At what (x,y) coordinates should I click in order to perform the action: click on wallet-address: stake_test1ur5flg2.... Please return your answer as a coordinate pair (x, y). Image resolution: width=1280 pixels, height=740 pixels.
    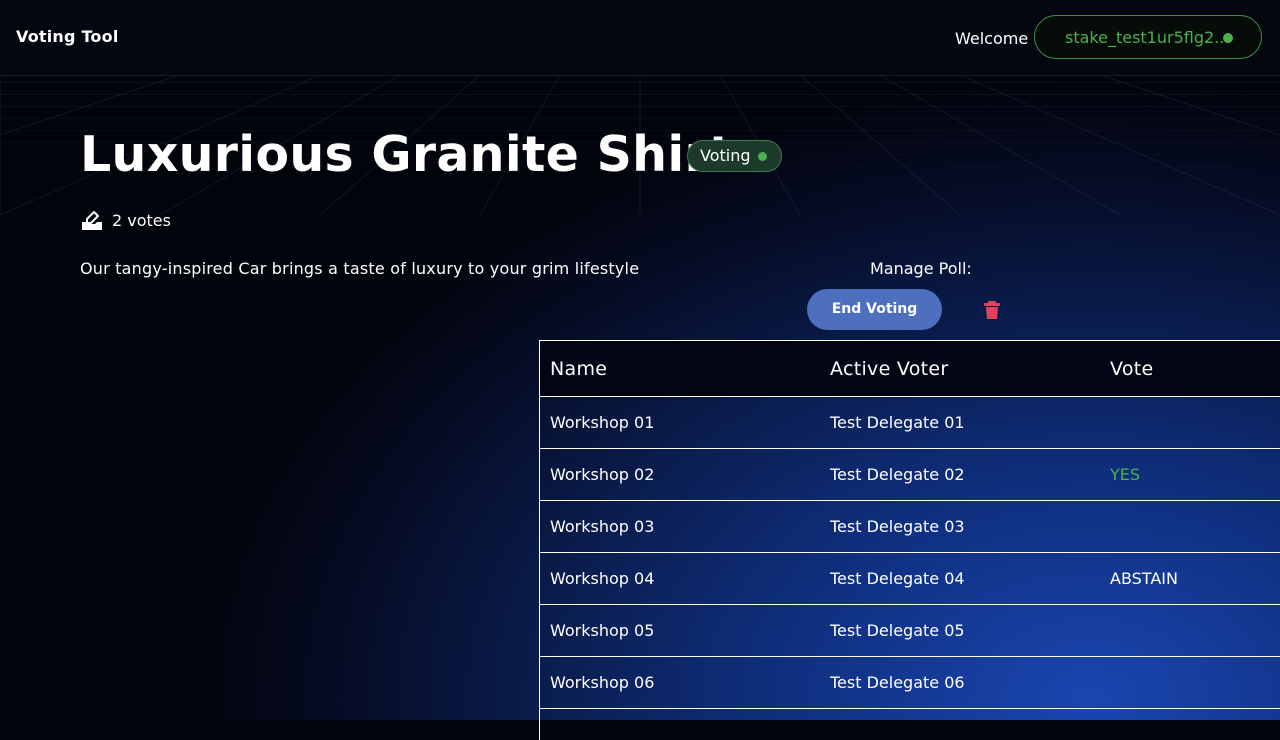
    Looking at the image, I should click on (1147, 37).